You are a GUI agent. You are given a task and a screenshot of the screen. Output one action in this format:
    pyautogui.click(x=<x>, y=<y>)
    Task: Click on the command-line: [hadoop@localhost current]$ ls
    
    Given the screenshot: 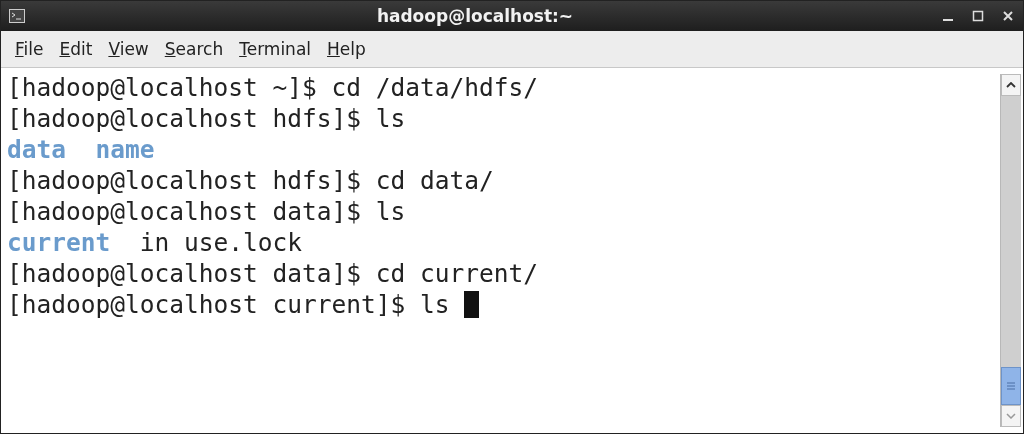 What is the action you would take?
    pyautogui.click(x=228, y=304)
    